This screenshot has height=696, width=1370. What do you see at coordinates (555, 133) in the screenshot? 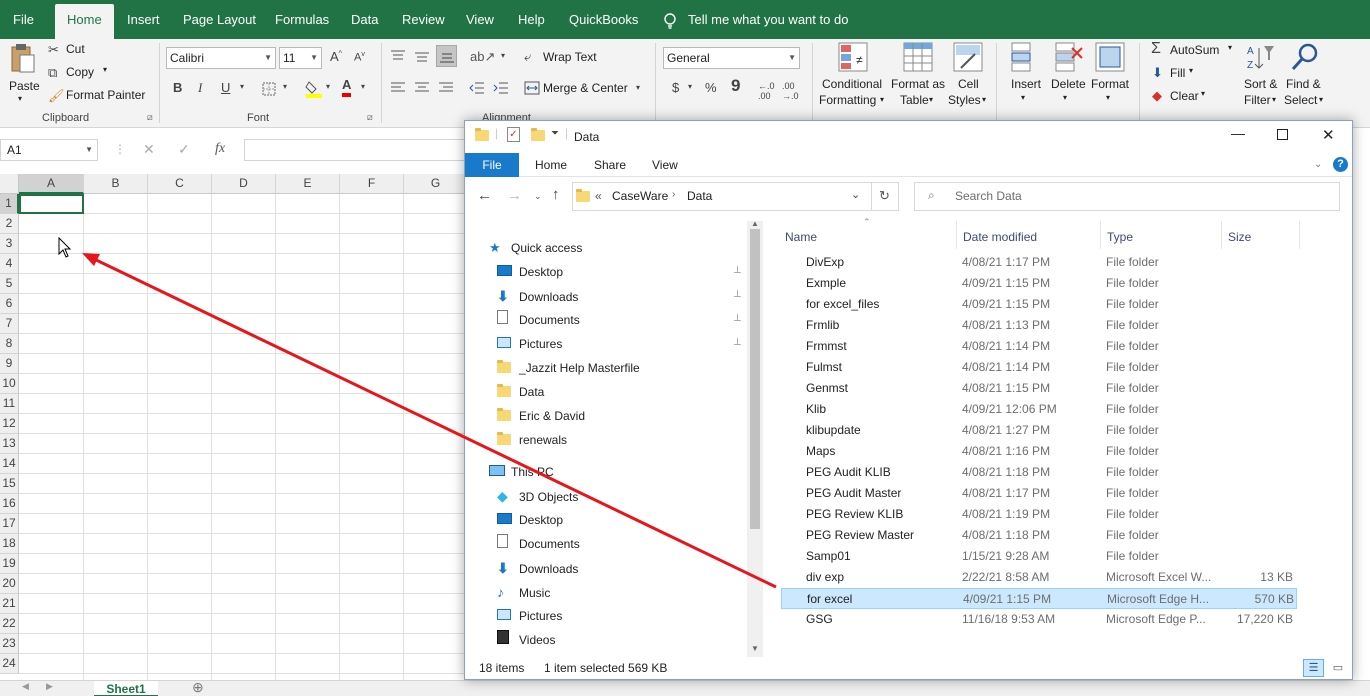
I see `customize-toolbar-icon: ⏷` at bounding box center [555, 133].